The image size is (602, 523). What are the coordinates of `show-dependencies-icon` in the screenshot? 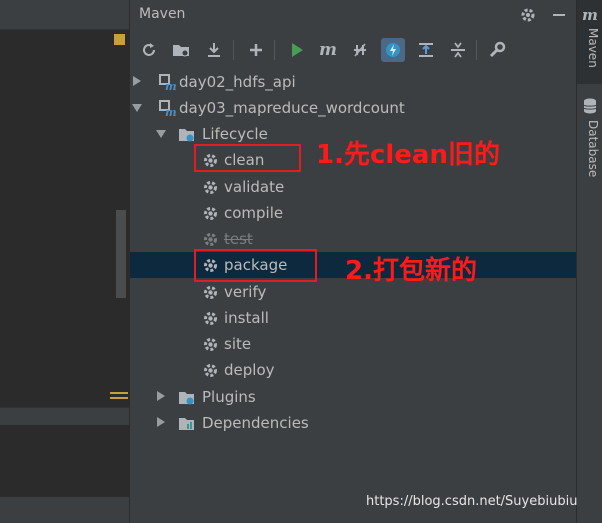 It's located at (426, 50).